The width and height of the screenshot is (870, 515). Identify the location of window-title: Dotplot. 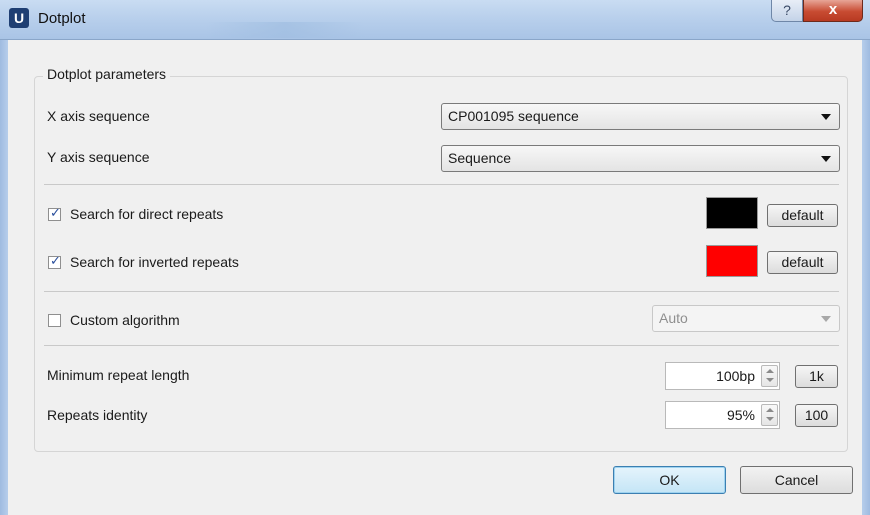
(62, 18).